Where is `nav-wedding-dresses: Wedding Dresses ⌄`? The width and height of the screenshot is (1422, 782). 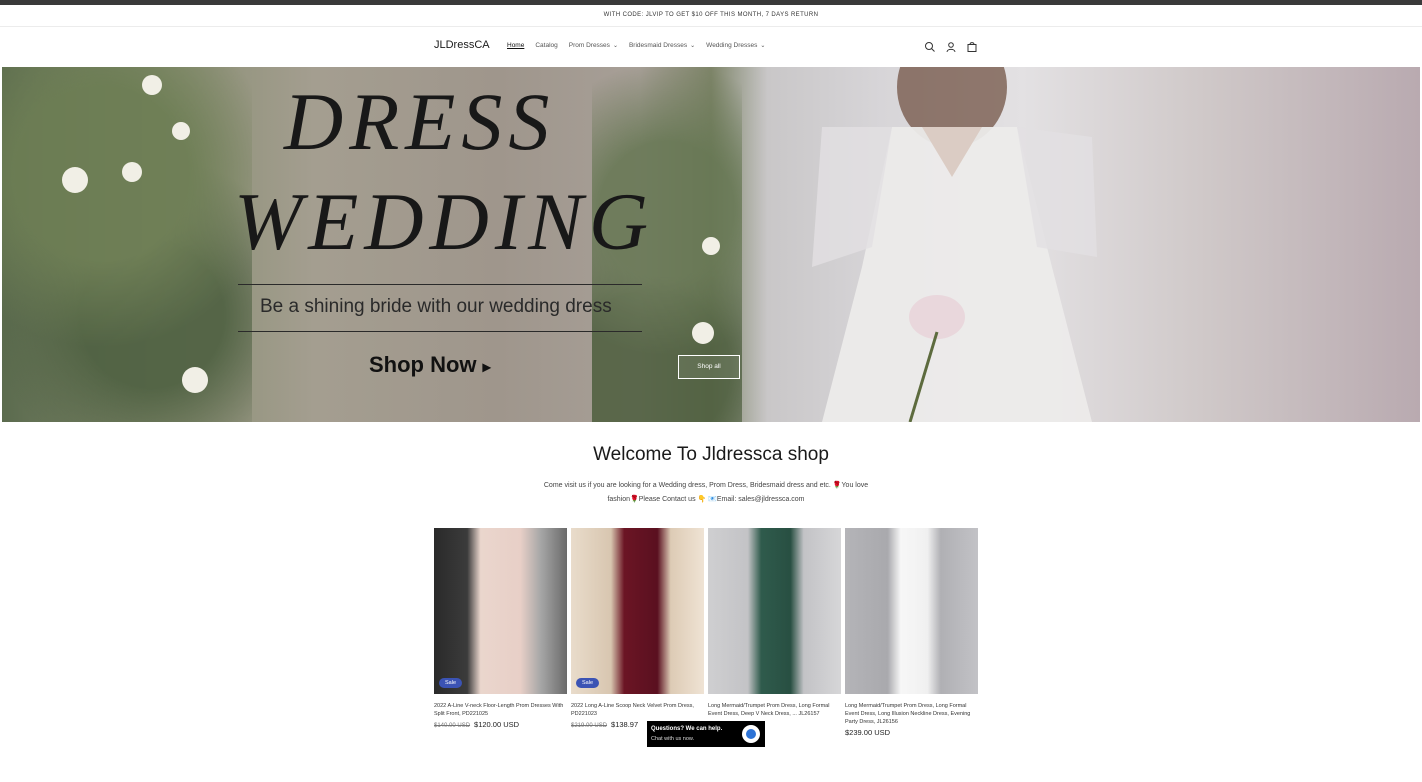 nav-wedding-dresses: Wedding Dresses ⌄ is located at coordinates (735, 45).